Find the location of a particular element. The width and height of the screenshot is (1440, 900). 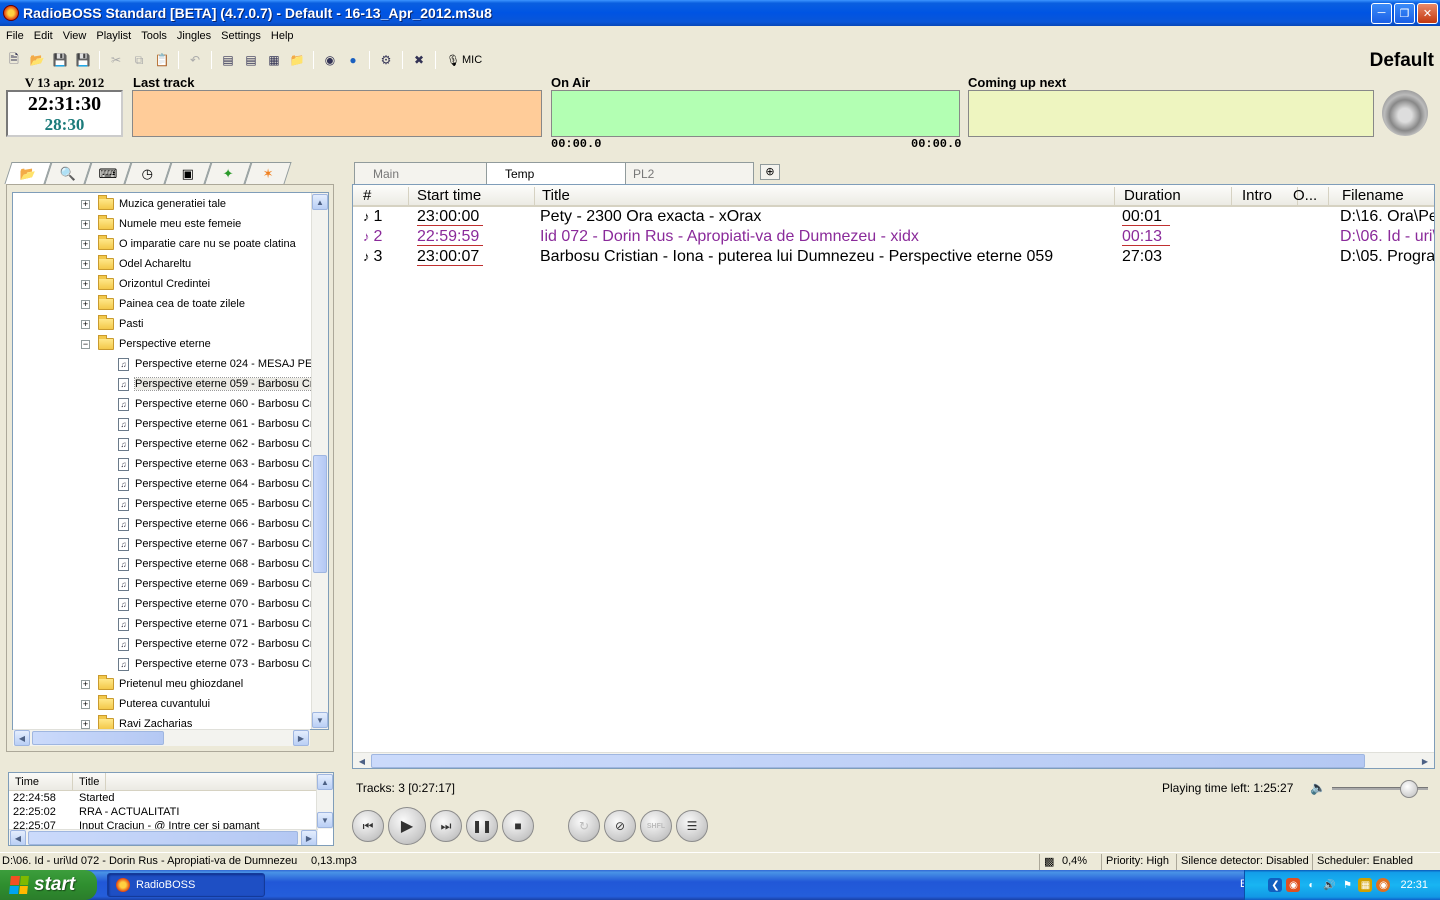

previous-button: ⏮ is located at coordinates (368, 826).